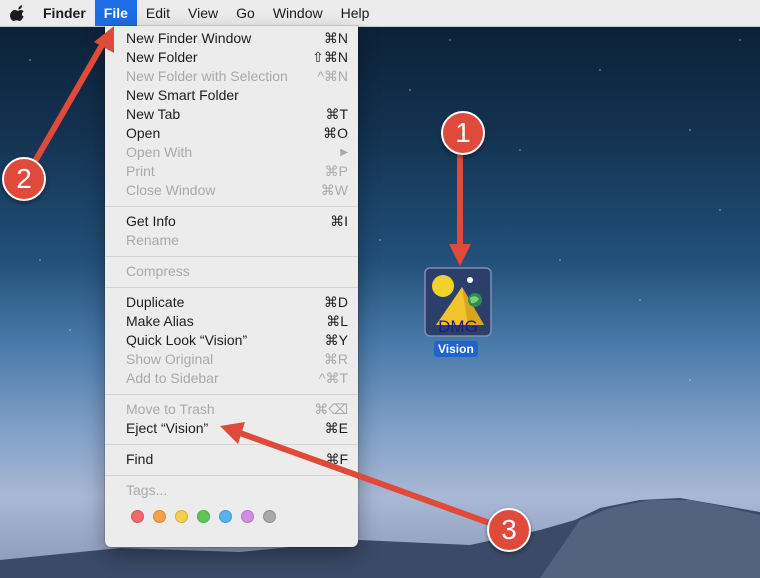 The height and width of the screenshot is (578, 760). I want to click on menu-item-shortcut: ⌘D, so click(335, 302).